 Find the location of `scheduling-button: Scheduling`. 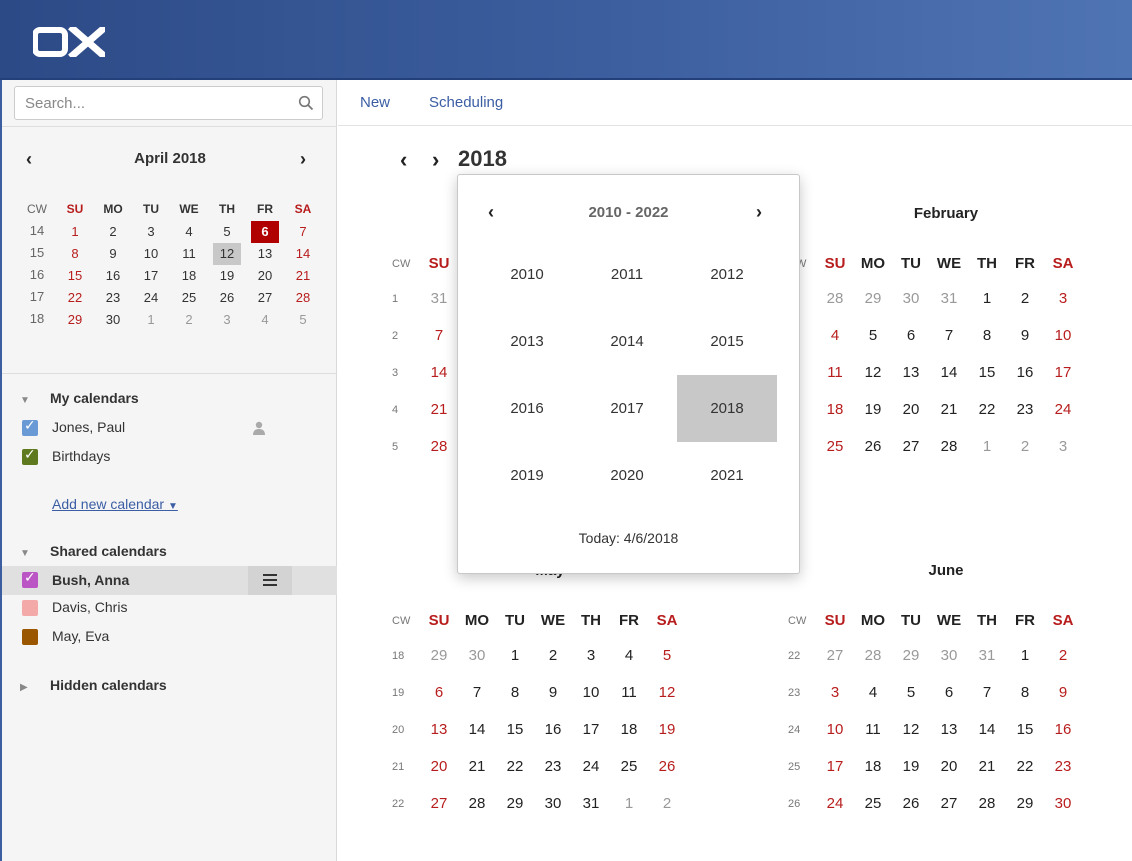

scheduling-button: Scheduling is located at coordinates (466, 102).